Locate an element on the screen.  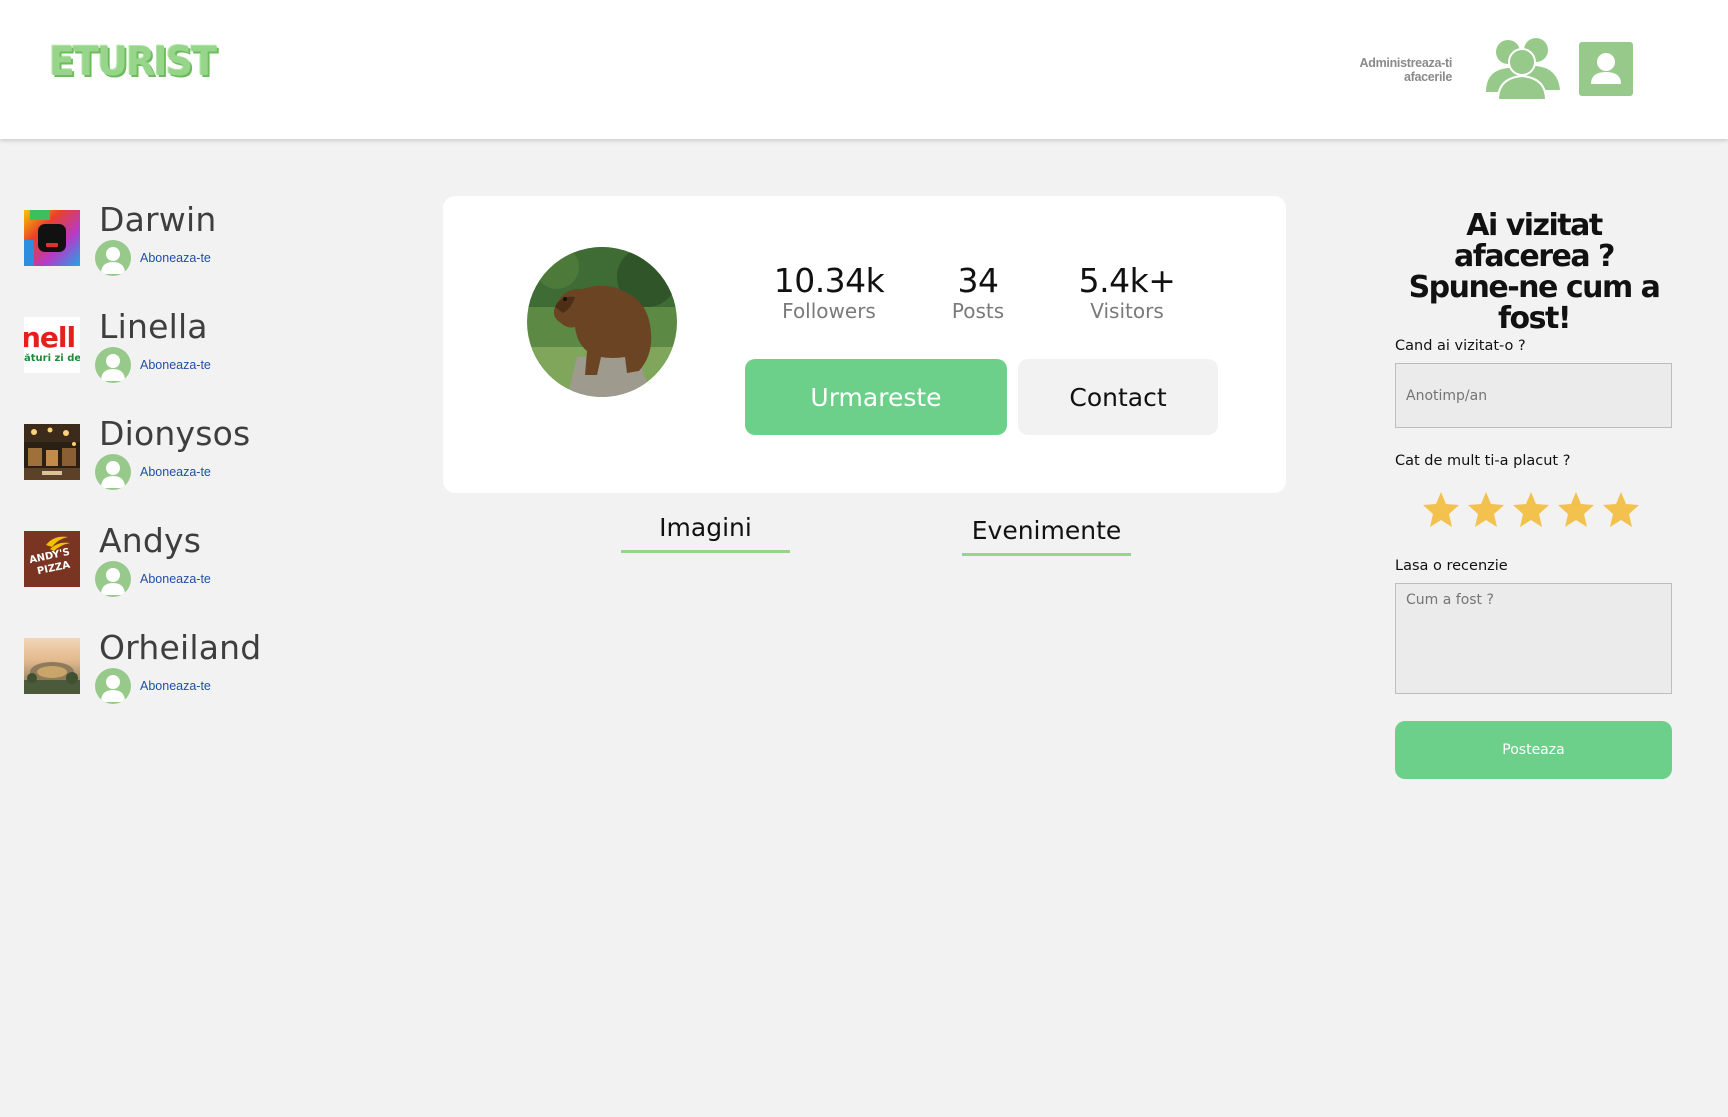
linella-logo-text: nell is located at coordinates (50, 337).